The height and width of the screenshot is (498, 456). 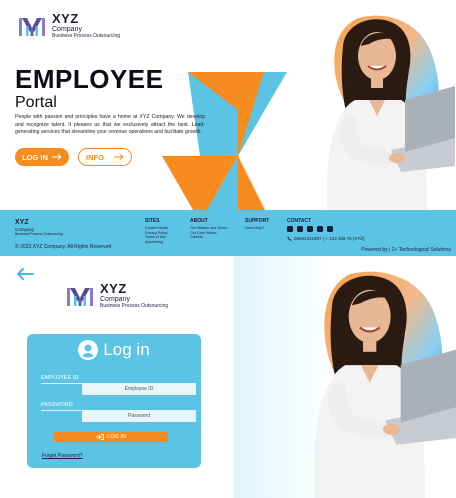 What do you see at coordinates (156, 242) in the screenshot?
I see `footer-link: Advertising` at bounding box center [156, 242].